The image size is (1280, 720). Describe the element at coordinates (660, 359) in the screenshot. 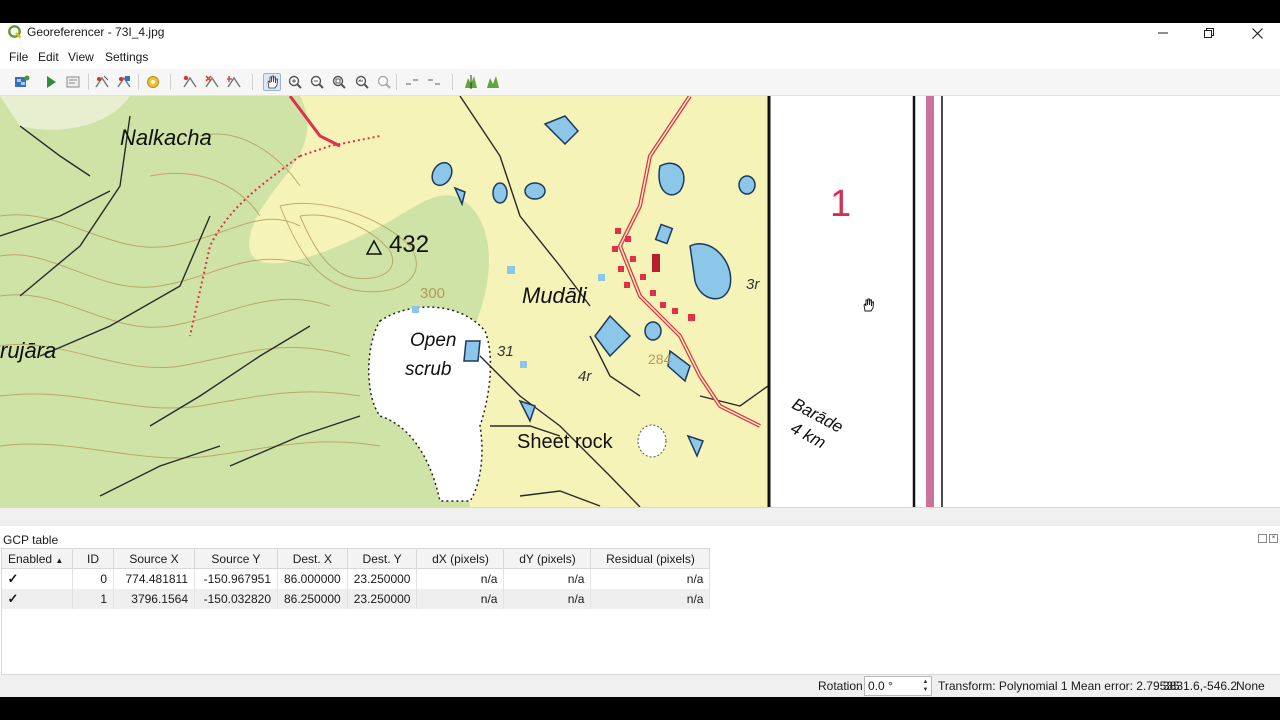

I see `label-contour-284: 284` at that location.